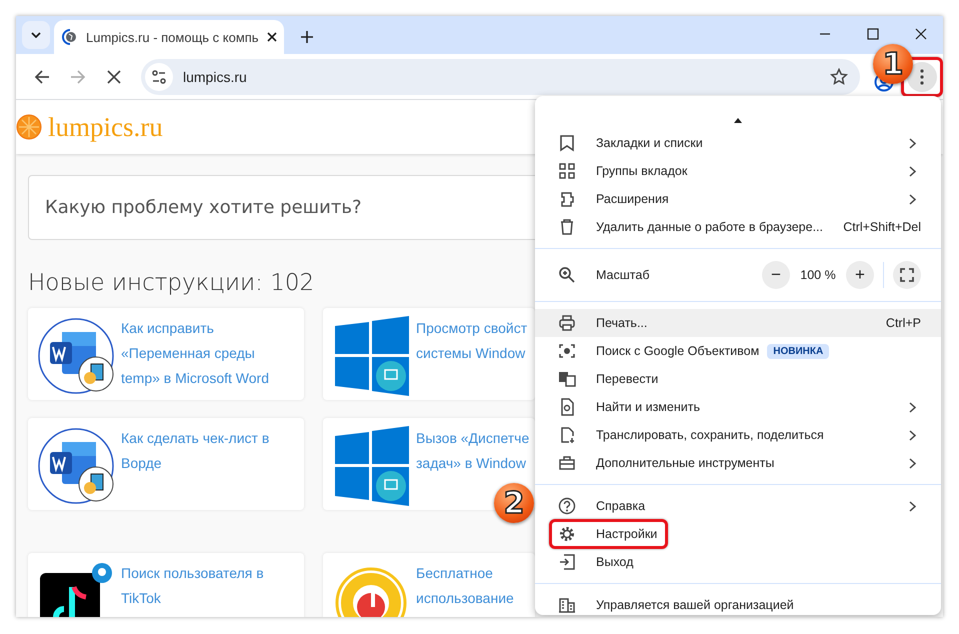 This screenshot has width=959, height=634. What do you see at coordinates (738, 407) in the screenshot?
I see `menu-item: Найти и изменить` at bounding box center [738, 407].